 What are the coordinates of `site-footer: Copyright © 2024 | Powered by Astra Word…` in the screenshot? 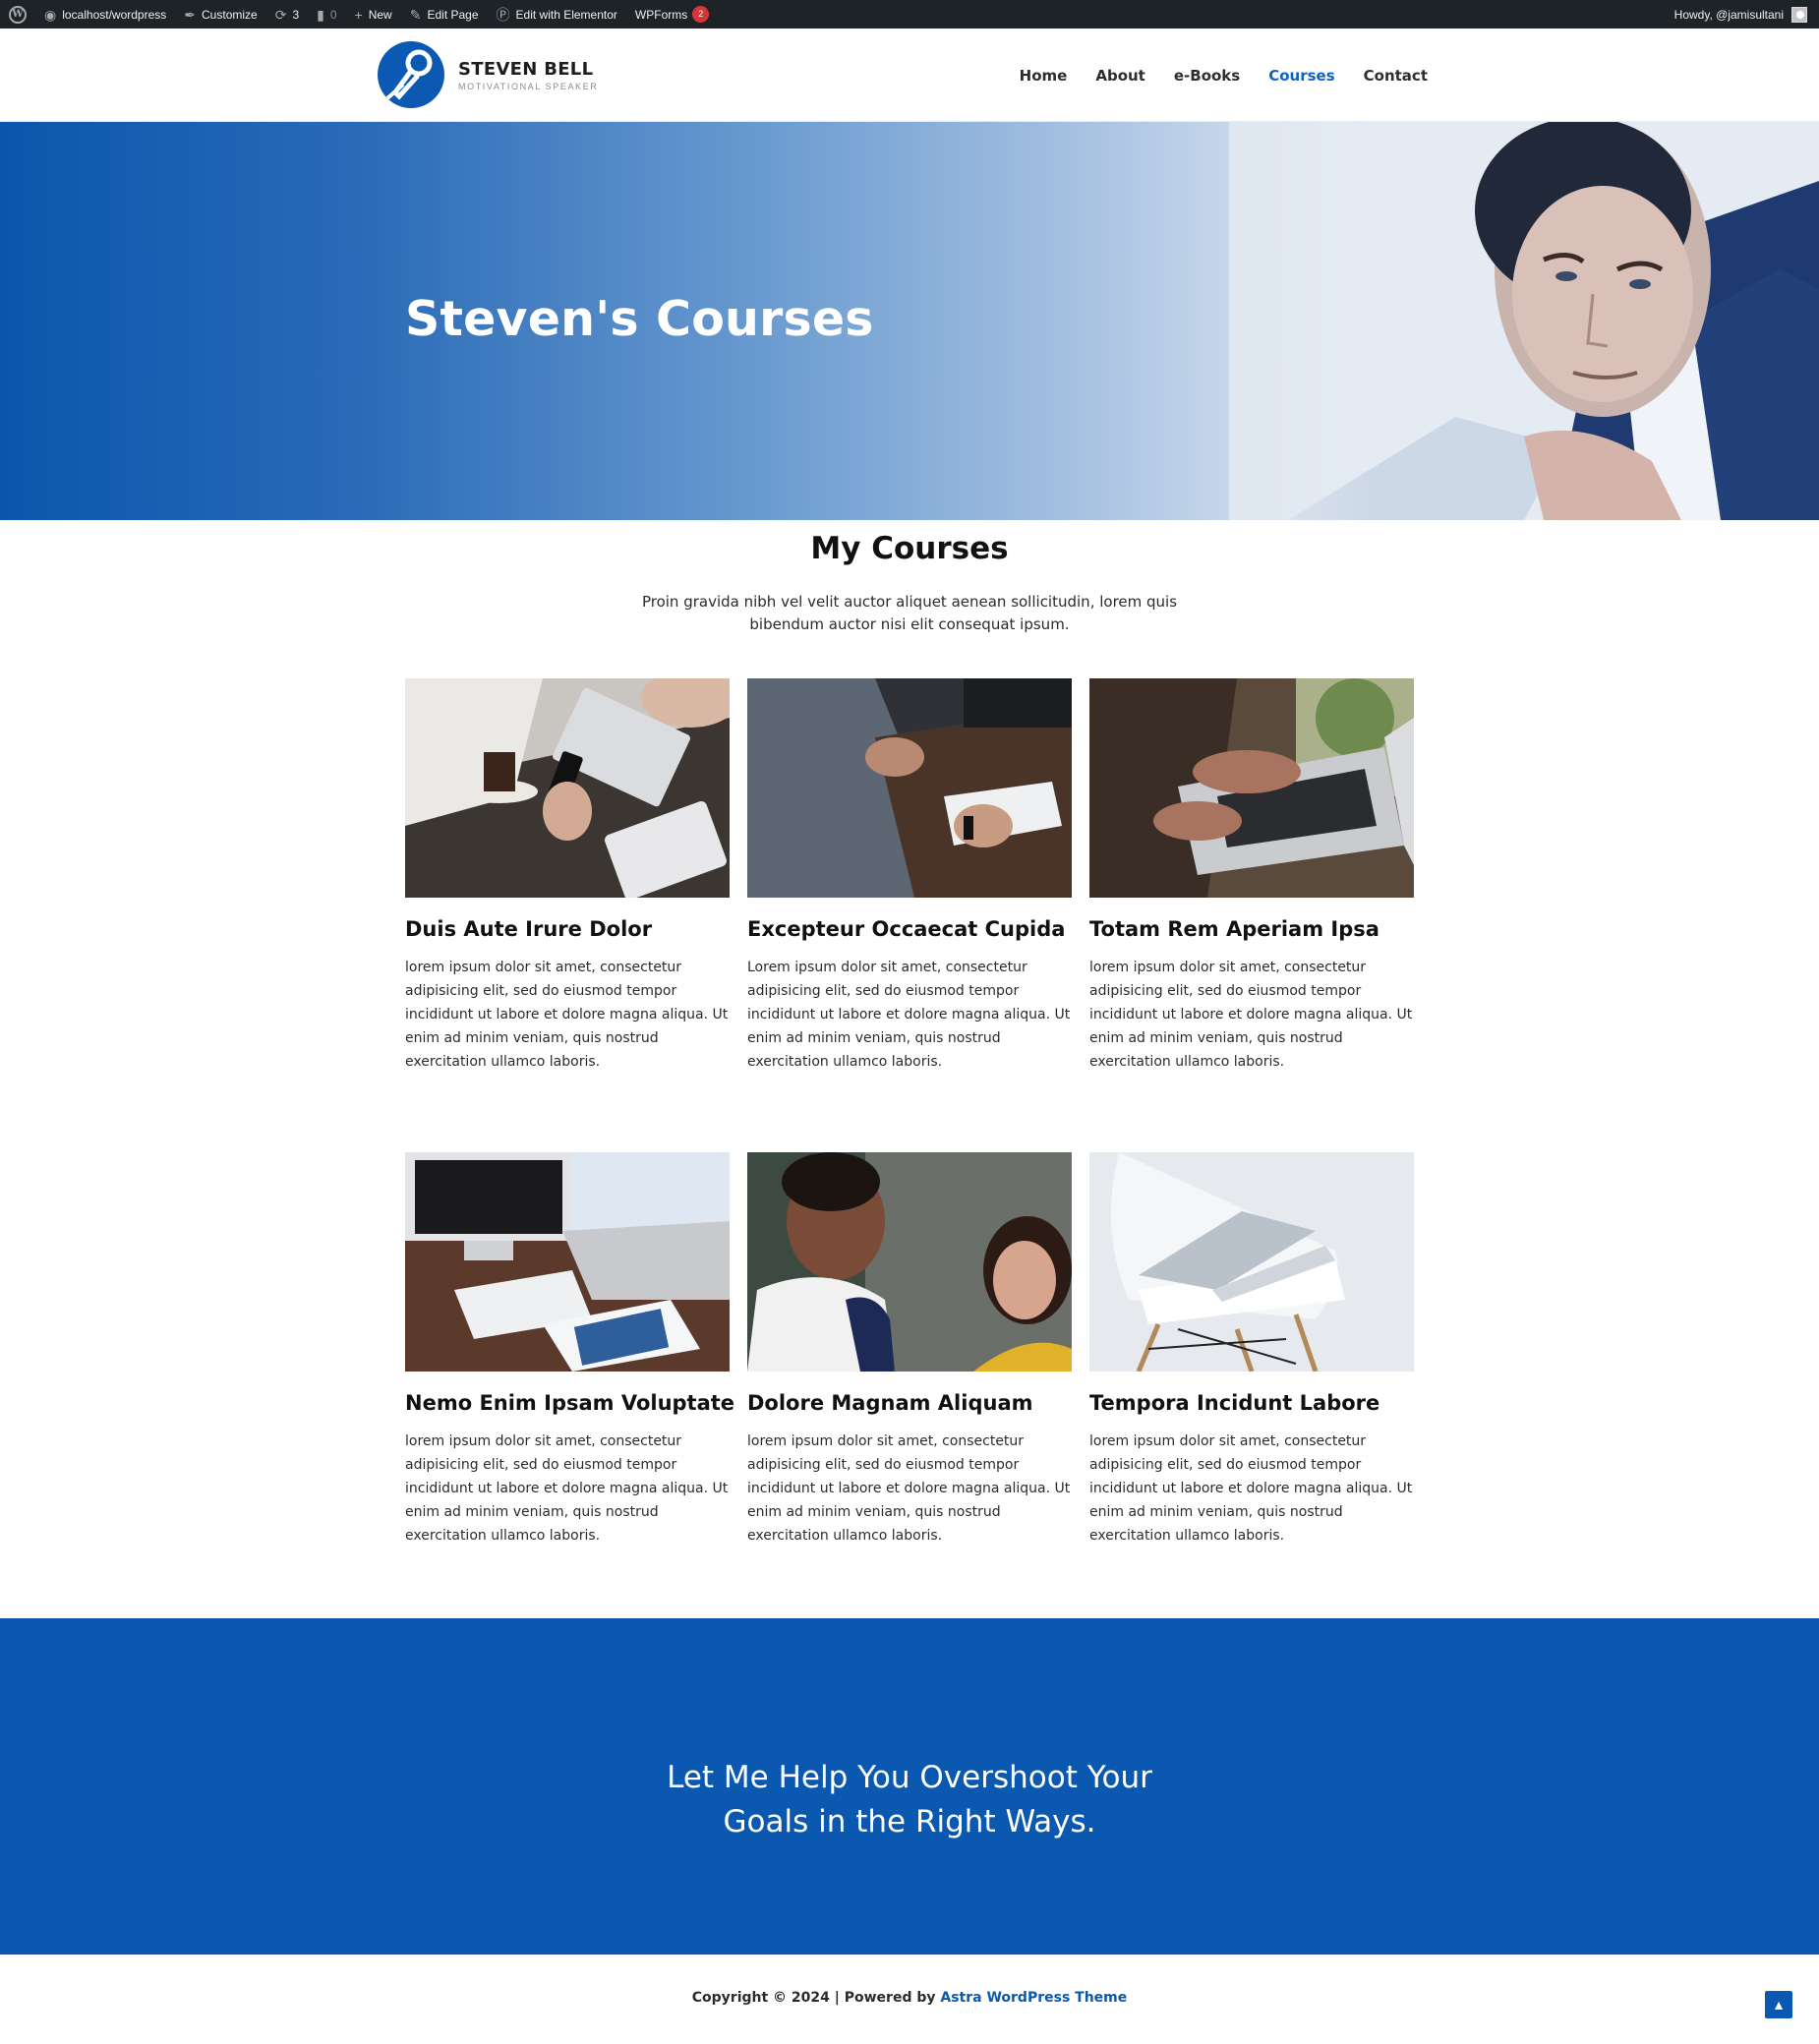 It's located at (910, 1999).